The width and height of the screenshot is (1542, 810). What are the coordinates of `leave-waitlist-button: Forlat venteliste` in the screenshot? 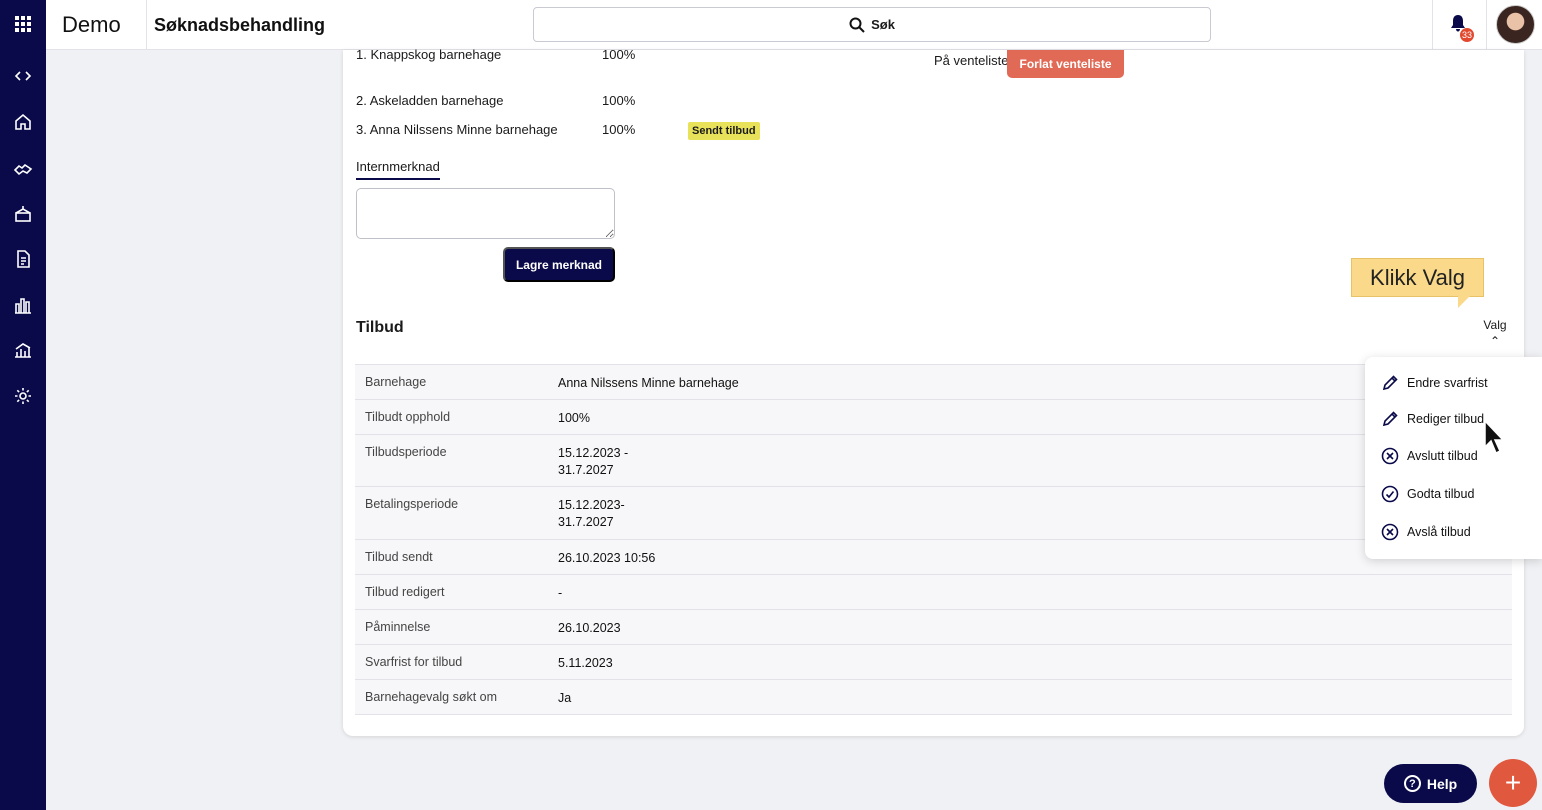 It's located at (1065, 64).